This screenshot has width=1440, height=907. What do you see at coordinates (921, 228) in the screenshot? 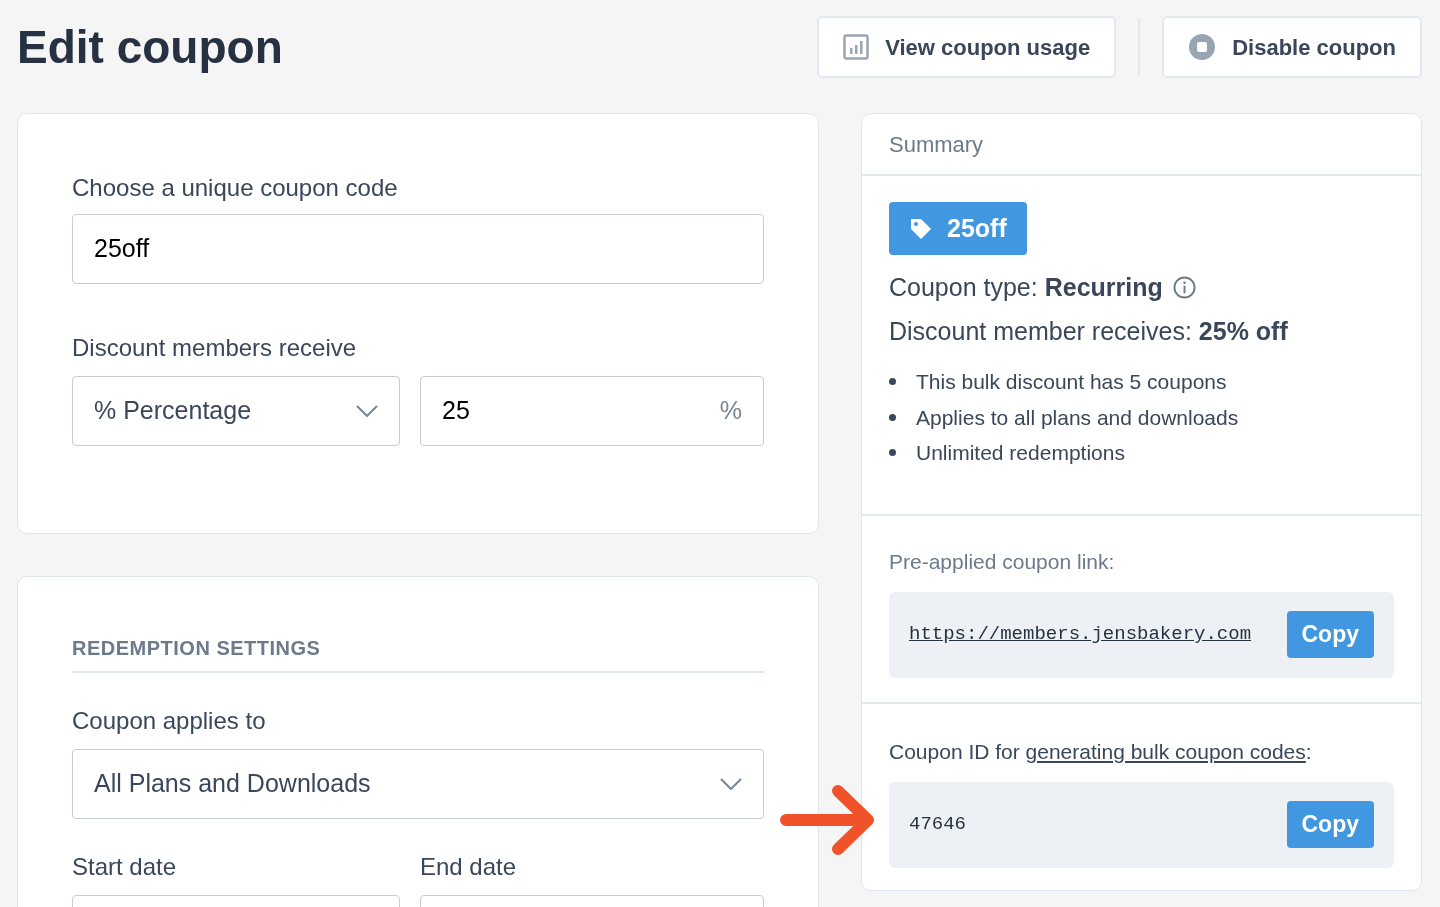
I see `tag-icon` at bounding box center [921, 228].